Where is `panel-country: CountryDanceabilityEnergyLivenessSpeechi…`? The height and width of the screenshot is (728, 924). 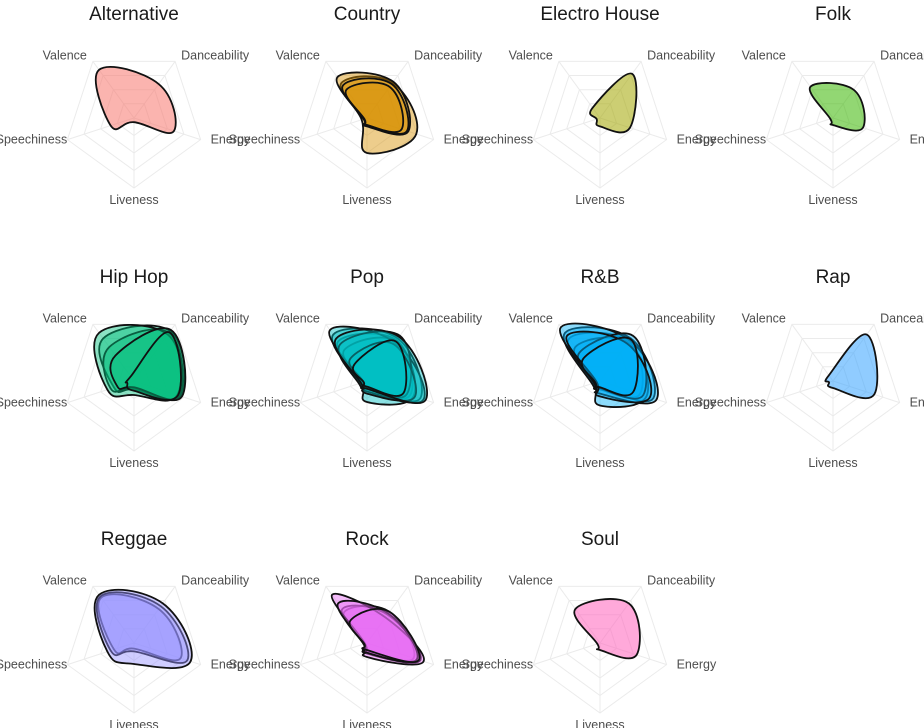 panel-country: CountryDanceabilityEnergyLivenessSpeechi… is located at coordinates (356, 105).